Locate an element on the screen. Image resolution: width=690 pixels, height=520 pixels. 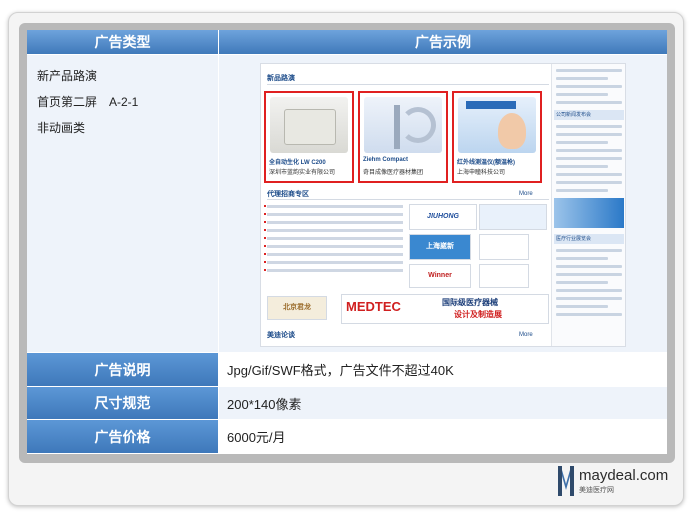
analyzer-shape is located at coordinates (310, 127).